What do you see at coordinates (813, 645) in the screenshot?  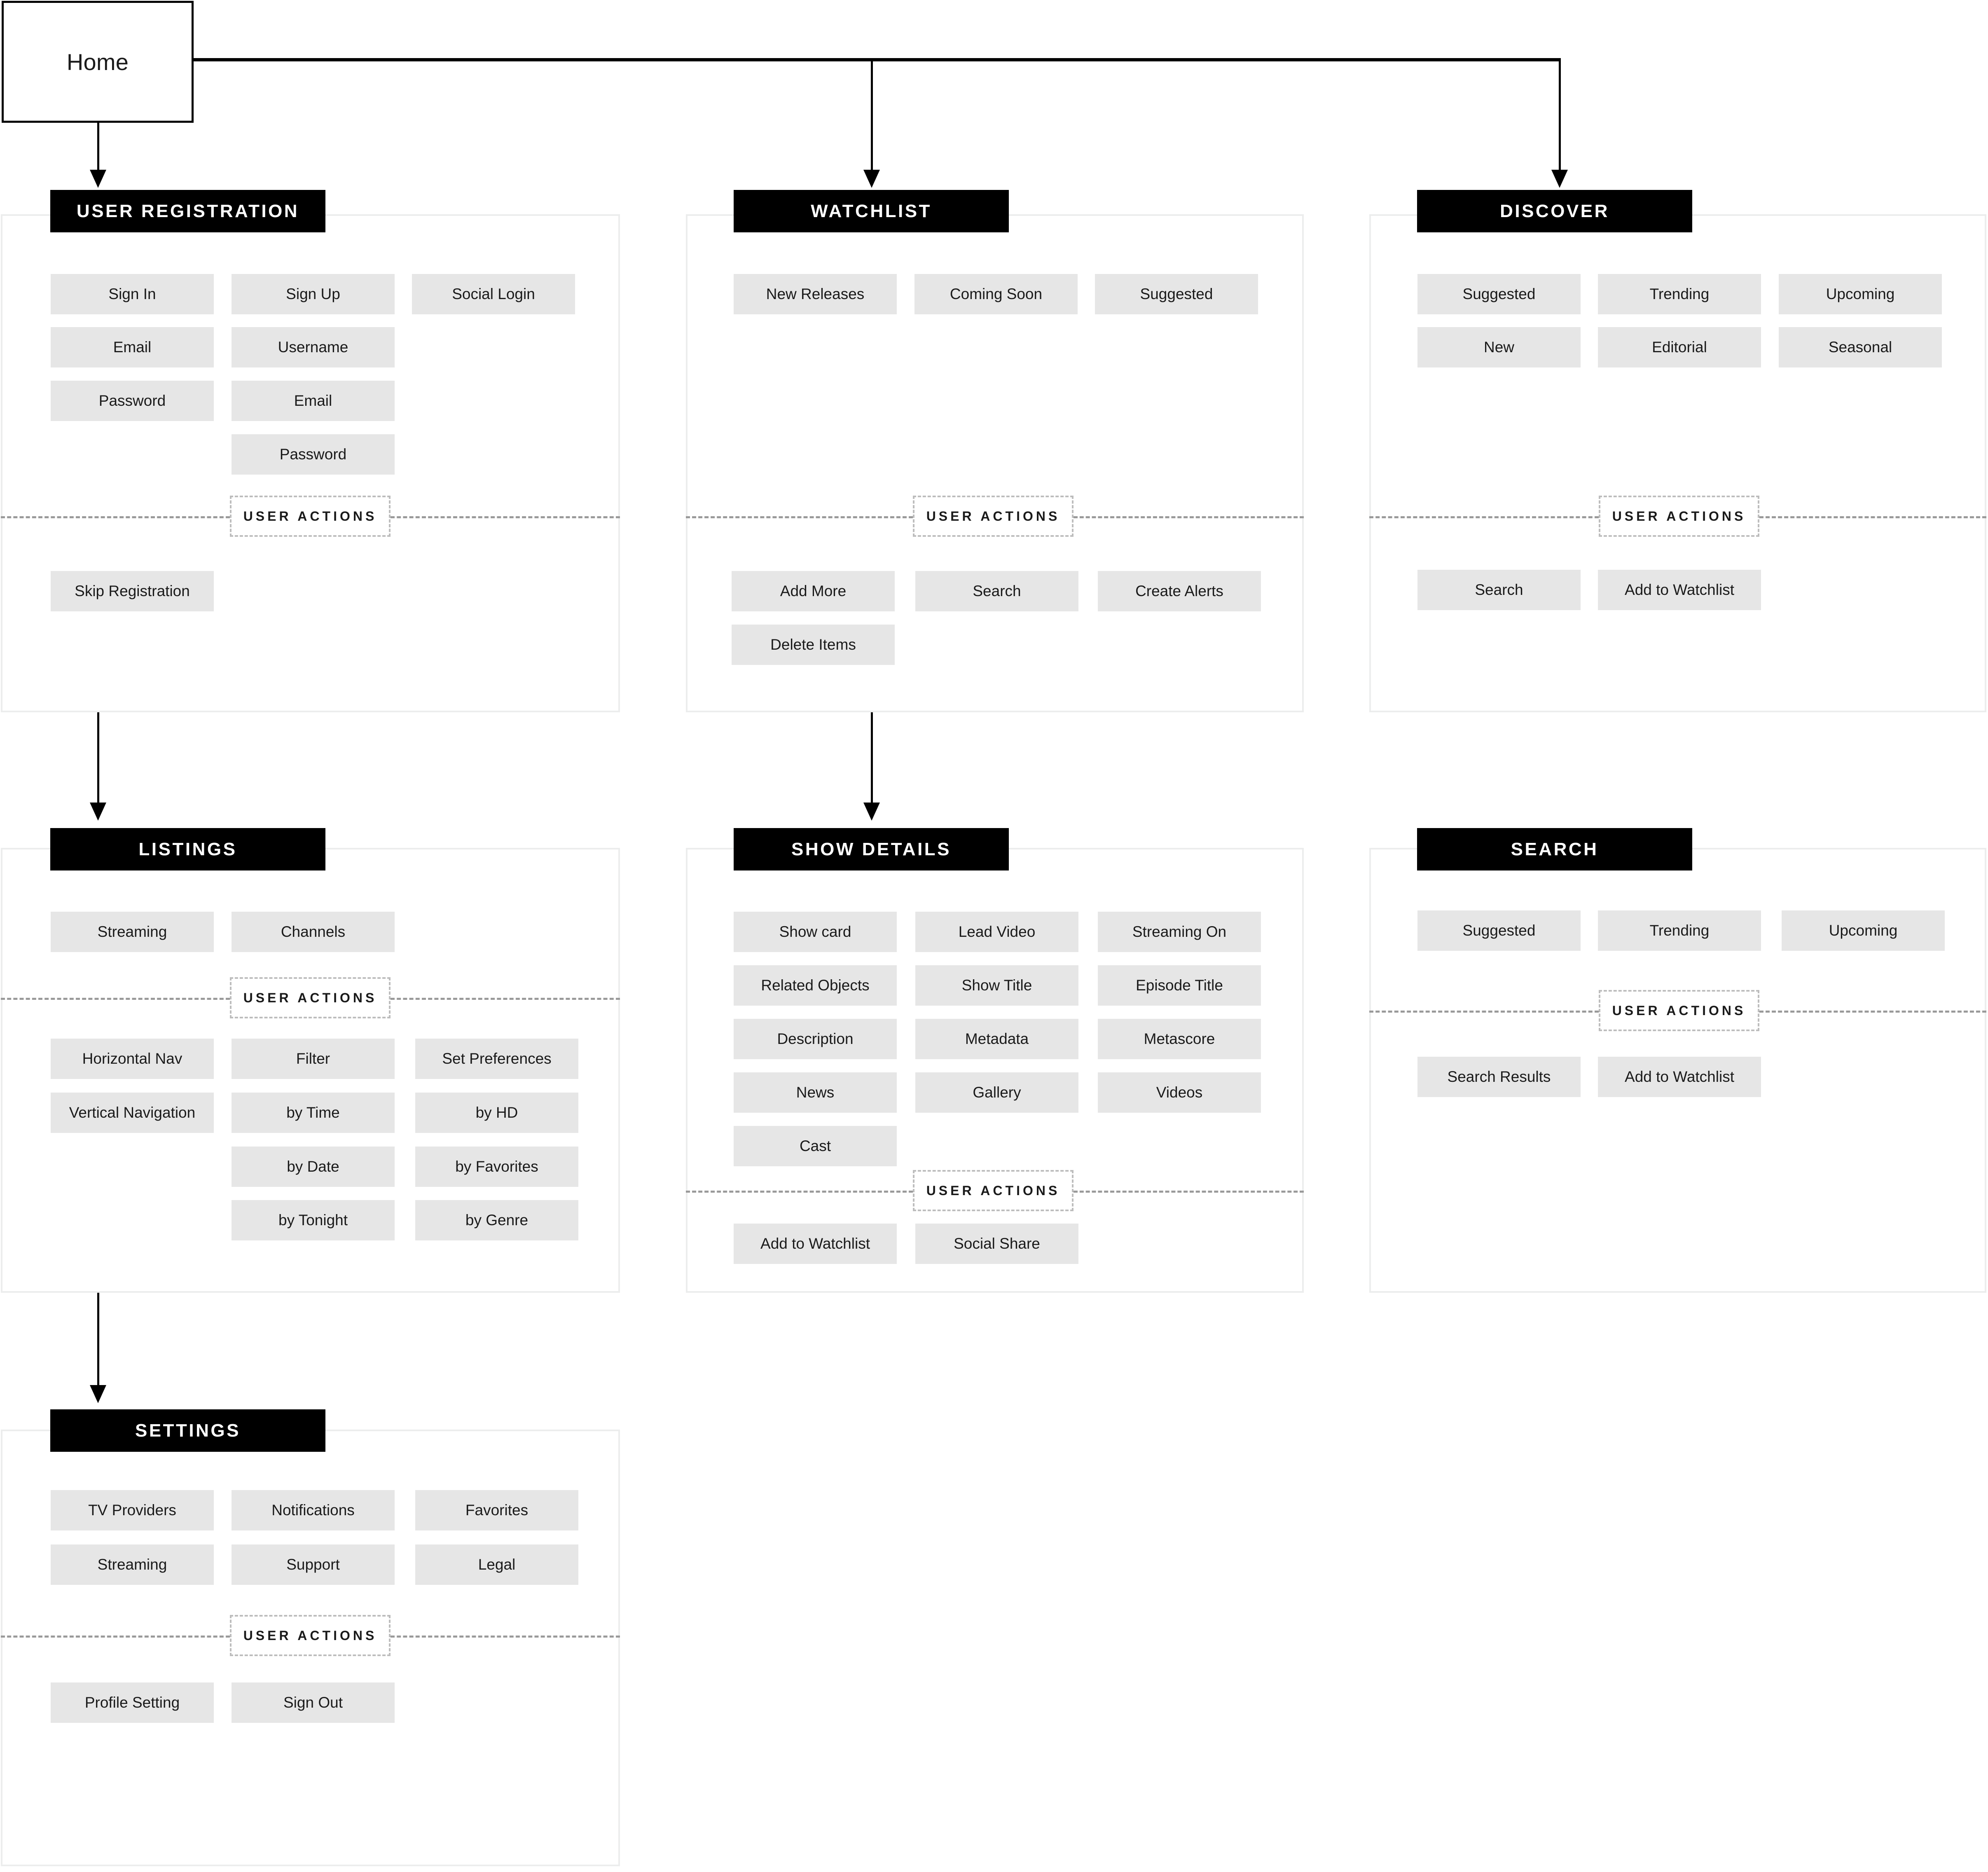 I see `chip-delete-items: Delete Items` at bounding box center [813, 645].